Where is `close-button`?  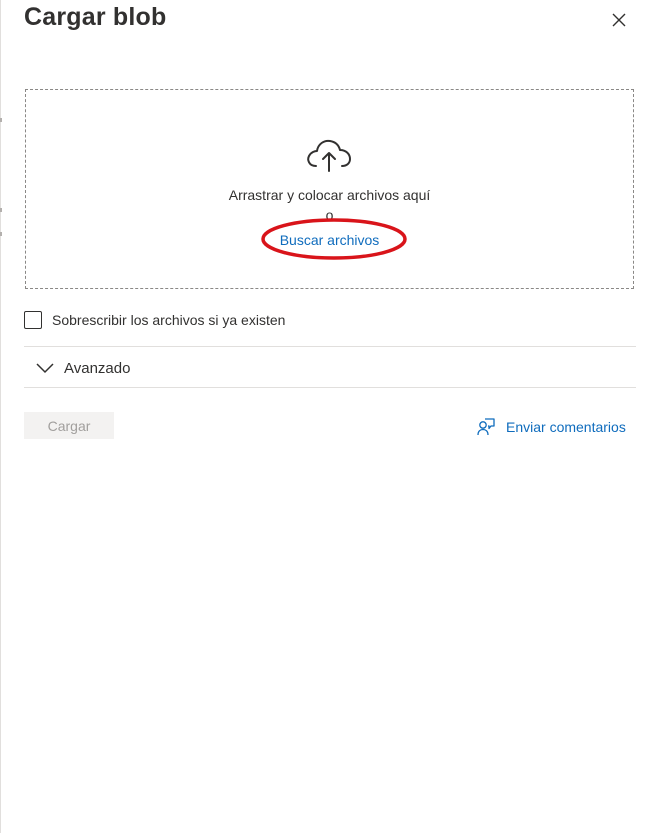
close-button is located at coordinates (619, 20).